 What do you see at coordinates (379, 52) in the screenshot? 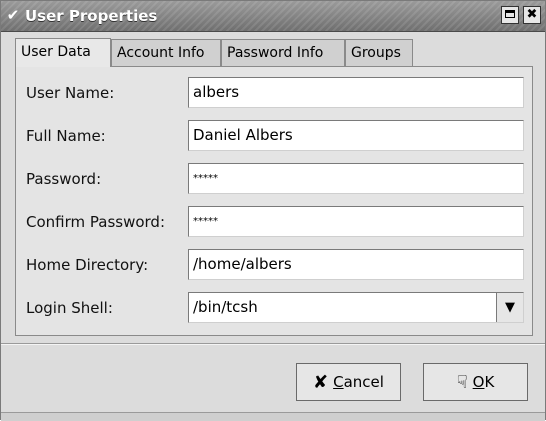
I see `tab-groups: Groups` at bounding box center [379, 52].